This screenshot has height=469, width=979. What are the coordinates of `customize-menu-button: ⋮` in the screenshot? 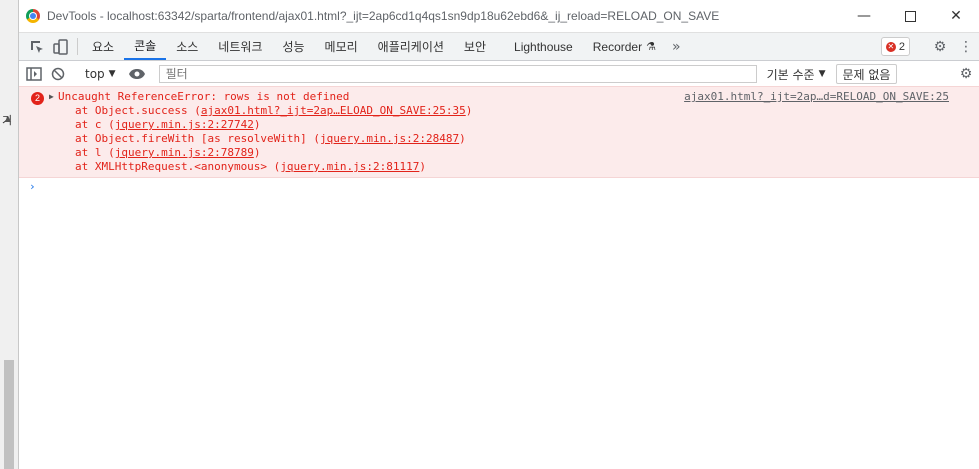 It's located at (966, 47).